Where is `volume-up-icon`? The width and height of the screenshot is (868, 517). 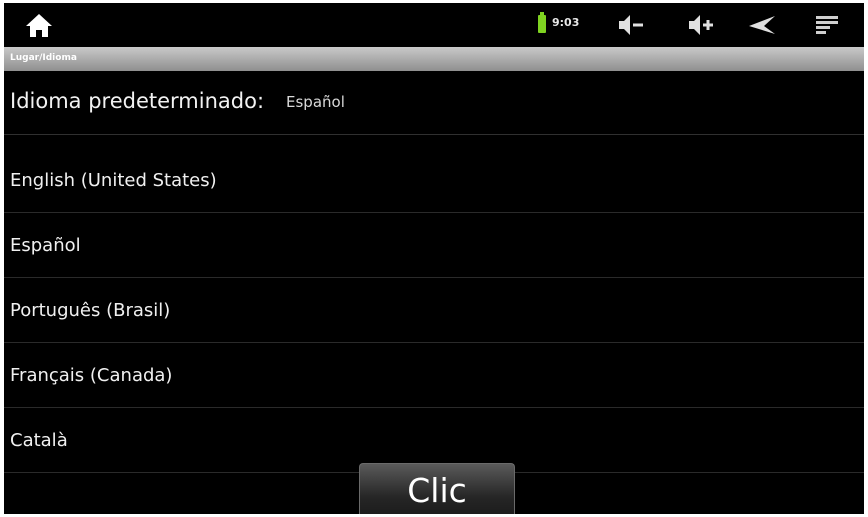 volume-up-icon is located at coordinates (701, 25).